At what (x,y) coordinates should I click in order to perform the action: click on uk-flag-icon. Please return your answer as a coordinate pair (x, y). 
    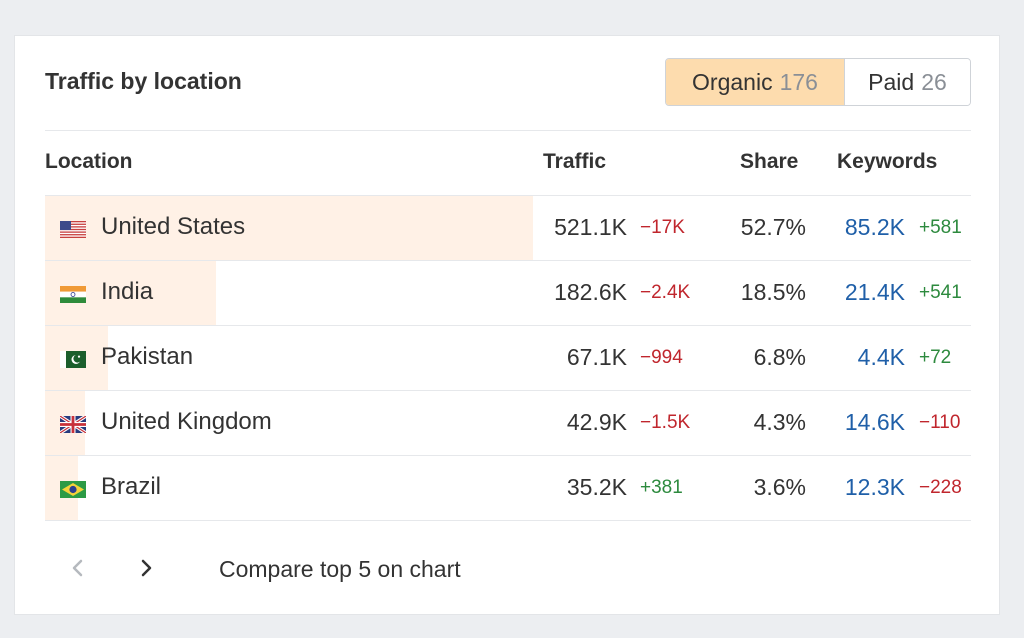
    Looking at the image, I should click on (73, 424).